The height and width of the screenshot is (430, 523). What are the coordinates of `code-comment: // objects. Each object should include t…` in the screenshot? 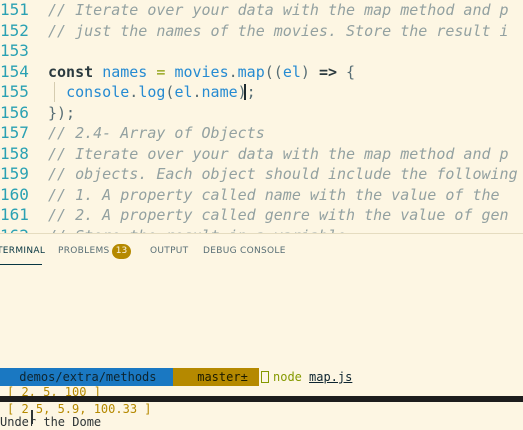 It's located at (283, 174).